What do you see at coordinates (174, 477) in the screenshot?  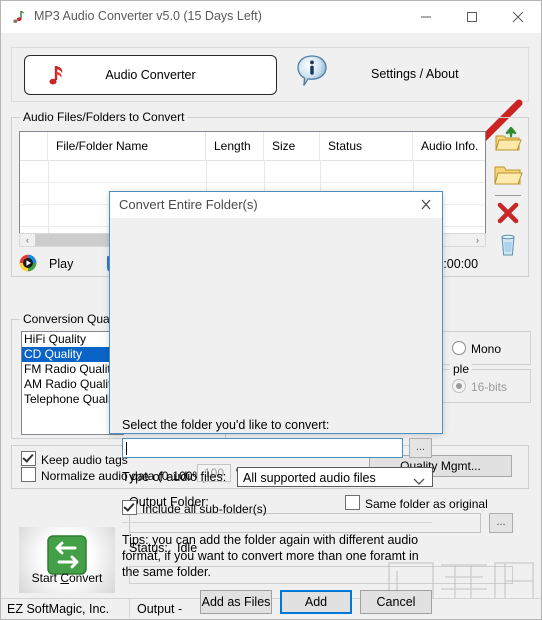 I see `dialog-type-label: Type of audio files:` at bounding box center [174, 477].